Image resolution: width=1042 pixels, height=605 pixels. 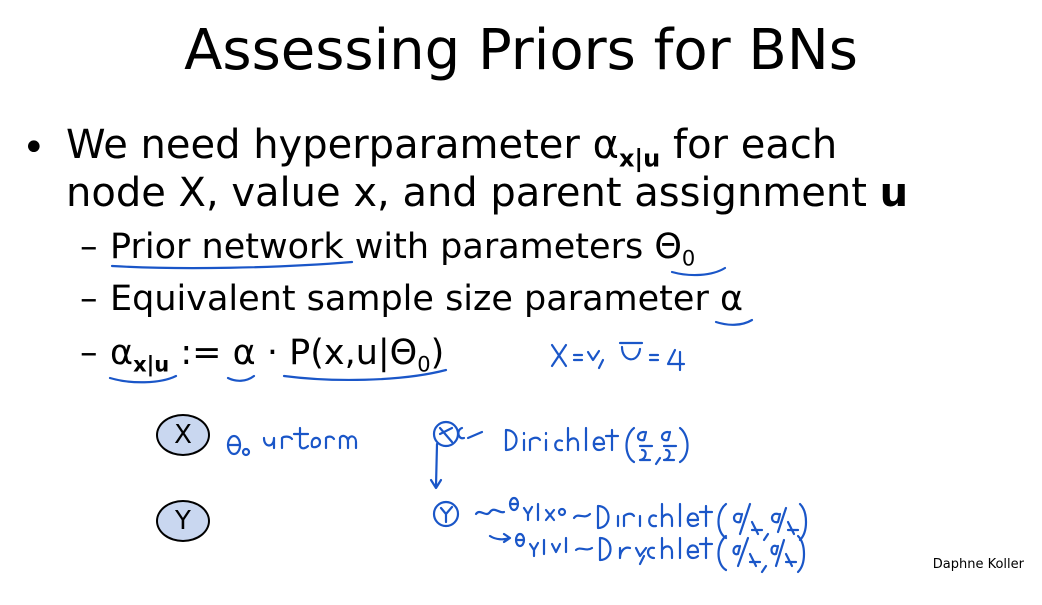 I want to click on underline-theta0, so click(x=698, y=271).